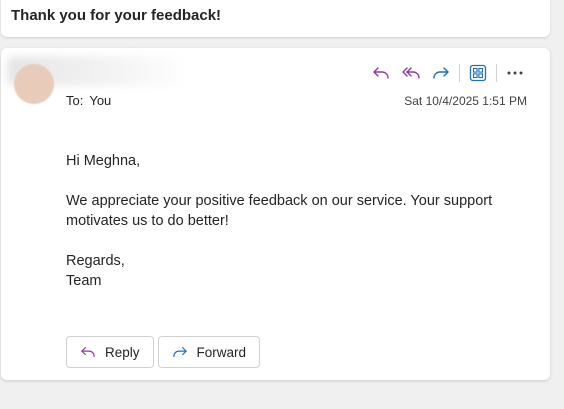 This screenshot has width=564, height=409. I want to click on forward-action-button: Forward, so click(209, 352).